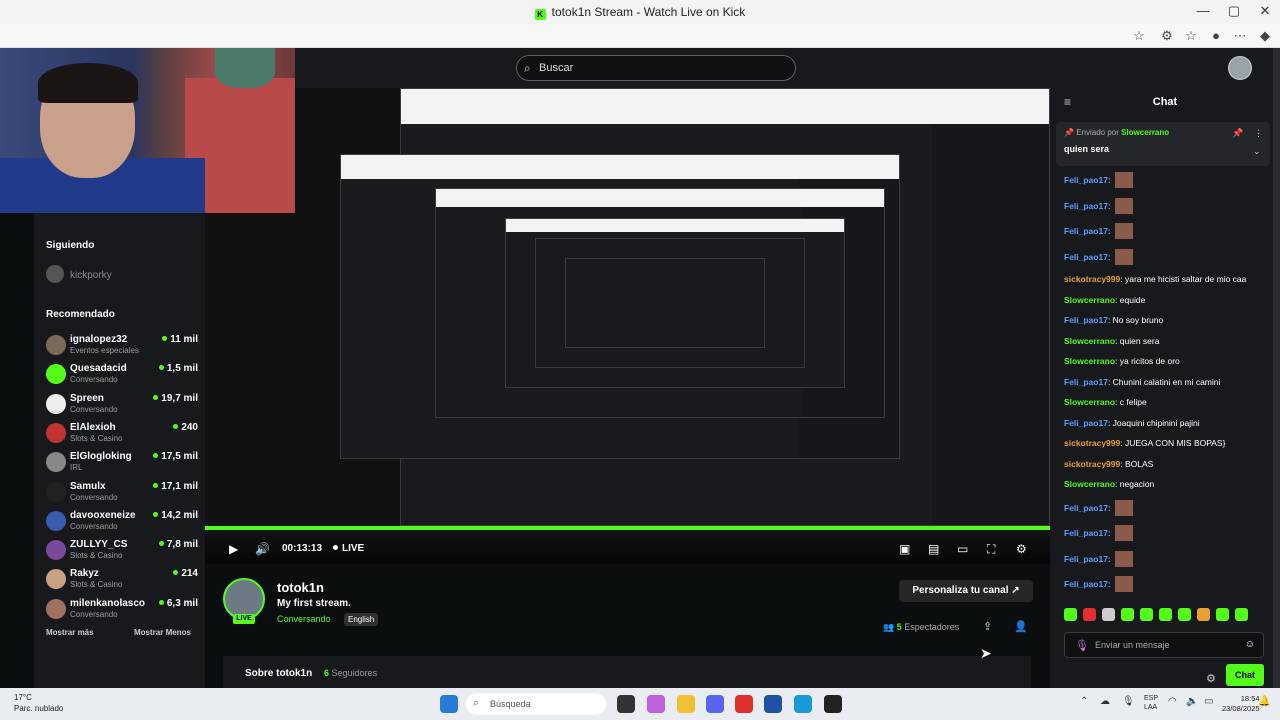 This screenshot has height=720, width=1280. Describe the element at coordinates (1240, 36) in the screenshot. I see `more-menu-icon: ⋯` at that location.